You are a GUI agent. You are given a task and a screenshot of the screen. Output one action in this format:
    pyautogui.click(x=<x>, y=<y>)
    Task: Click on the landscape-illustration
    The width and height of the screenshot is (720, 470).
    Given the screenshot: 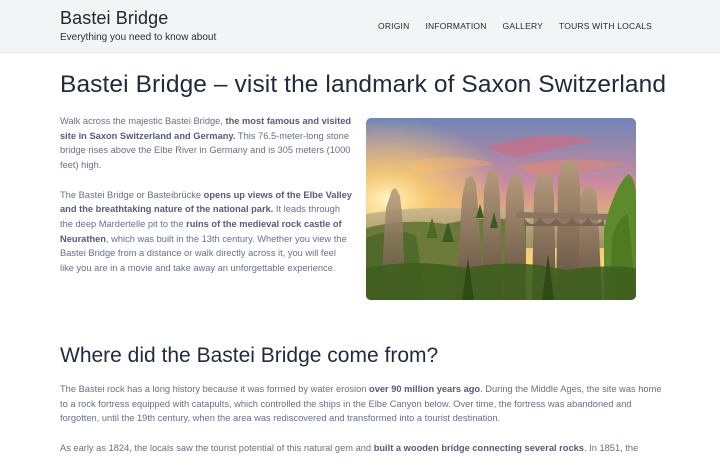 What is the action you would take?
    pyautogui.click(x=501, y=209)
    